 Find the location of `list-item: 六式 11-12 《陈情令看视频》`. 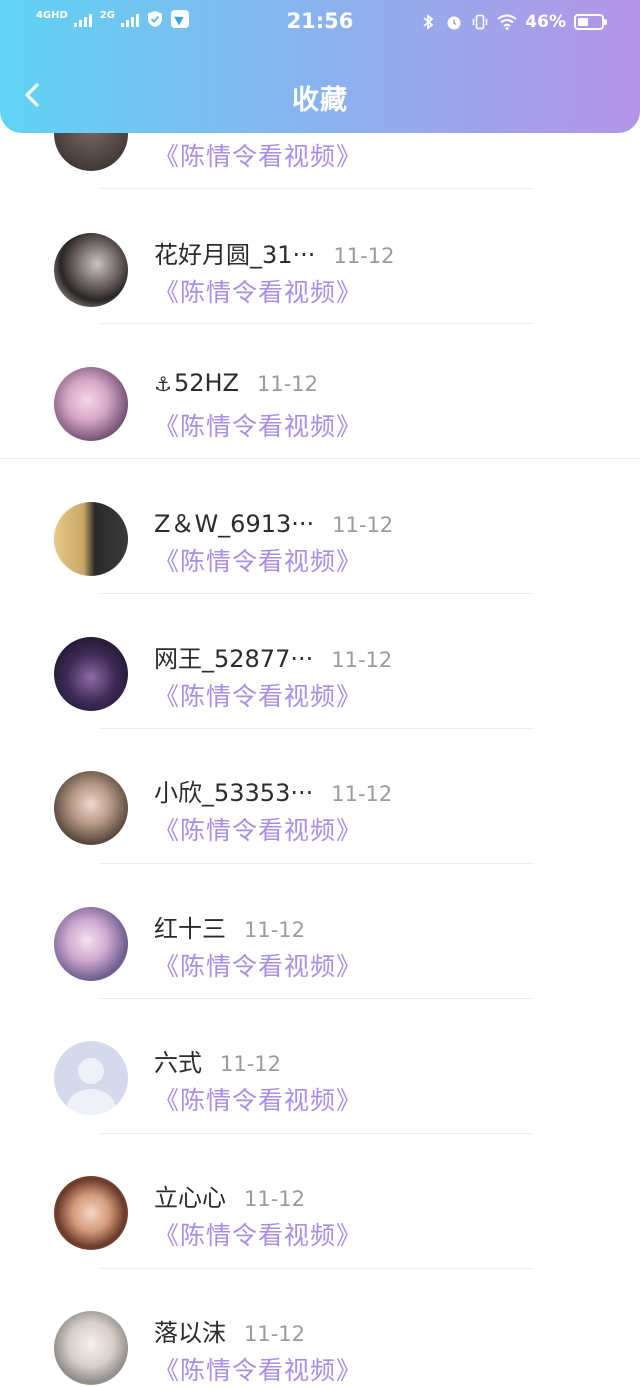

list-item: 六式 11-12 《陈情令看视频》 is located at coordinates (320, 1108).